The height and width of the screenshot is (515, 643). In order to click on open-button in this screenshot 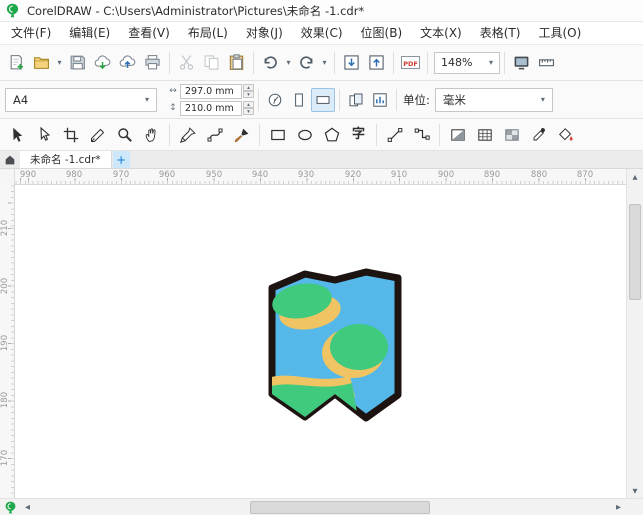, I will do `click(41, 63)`.